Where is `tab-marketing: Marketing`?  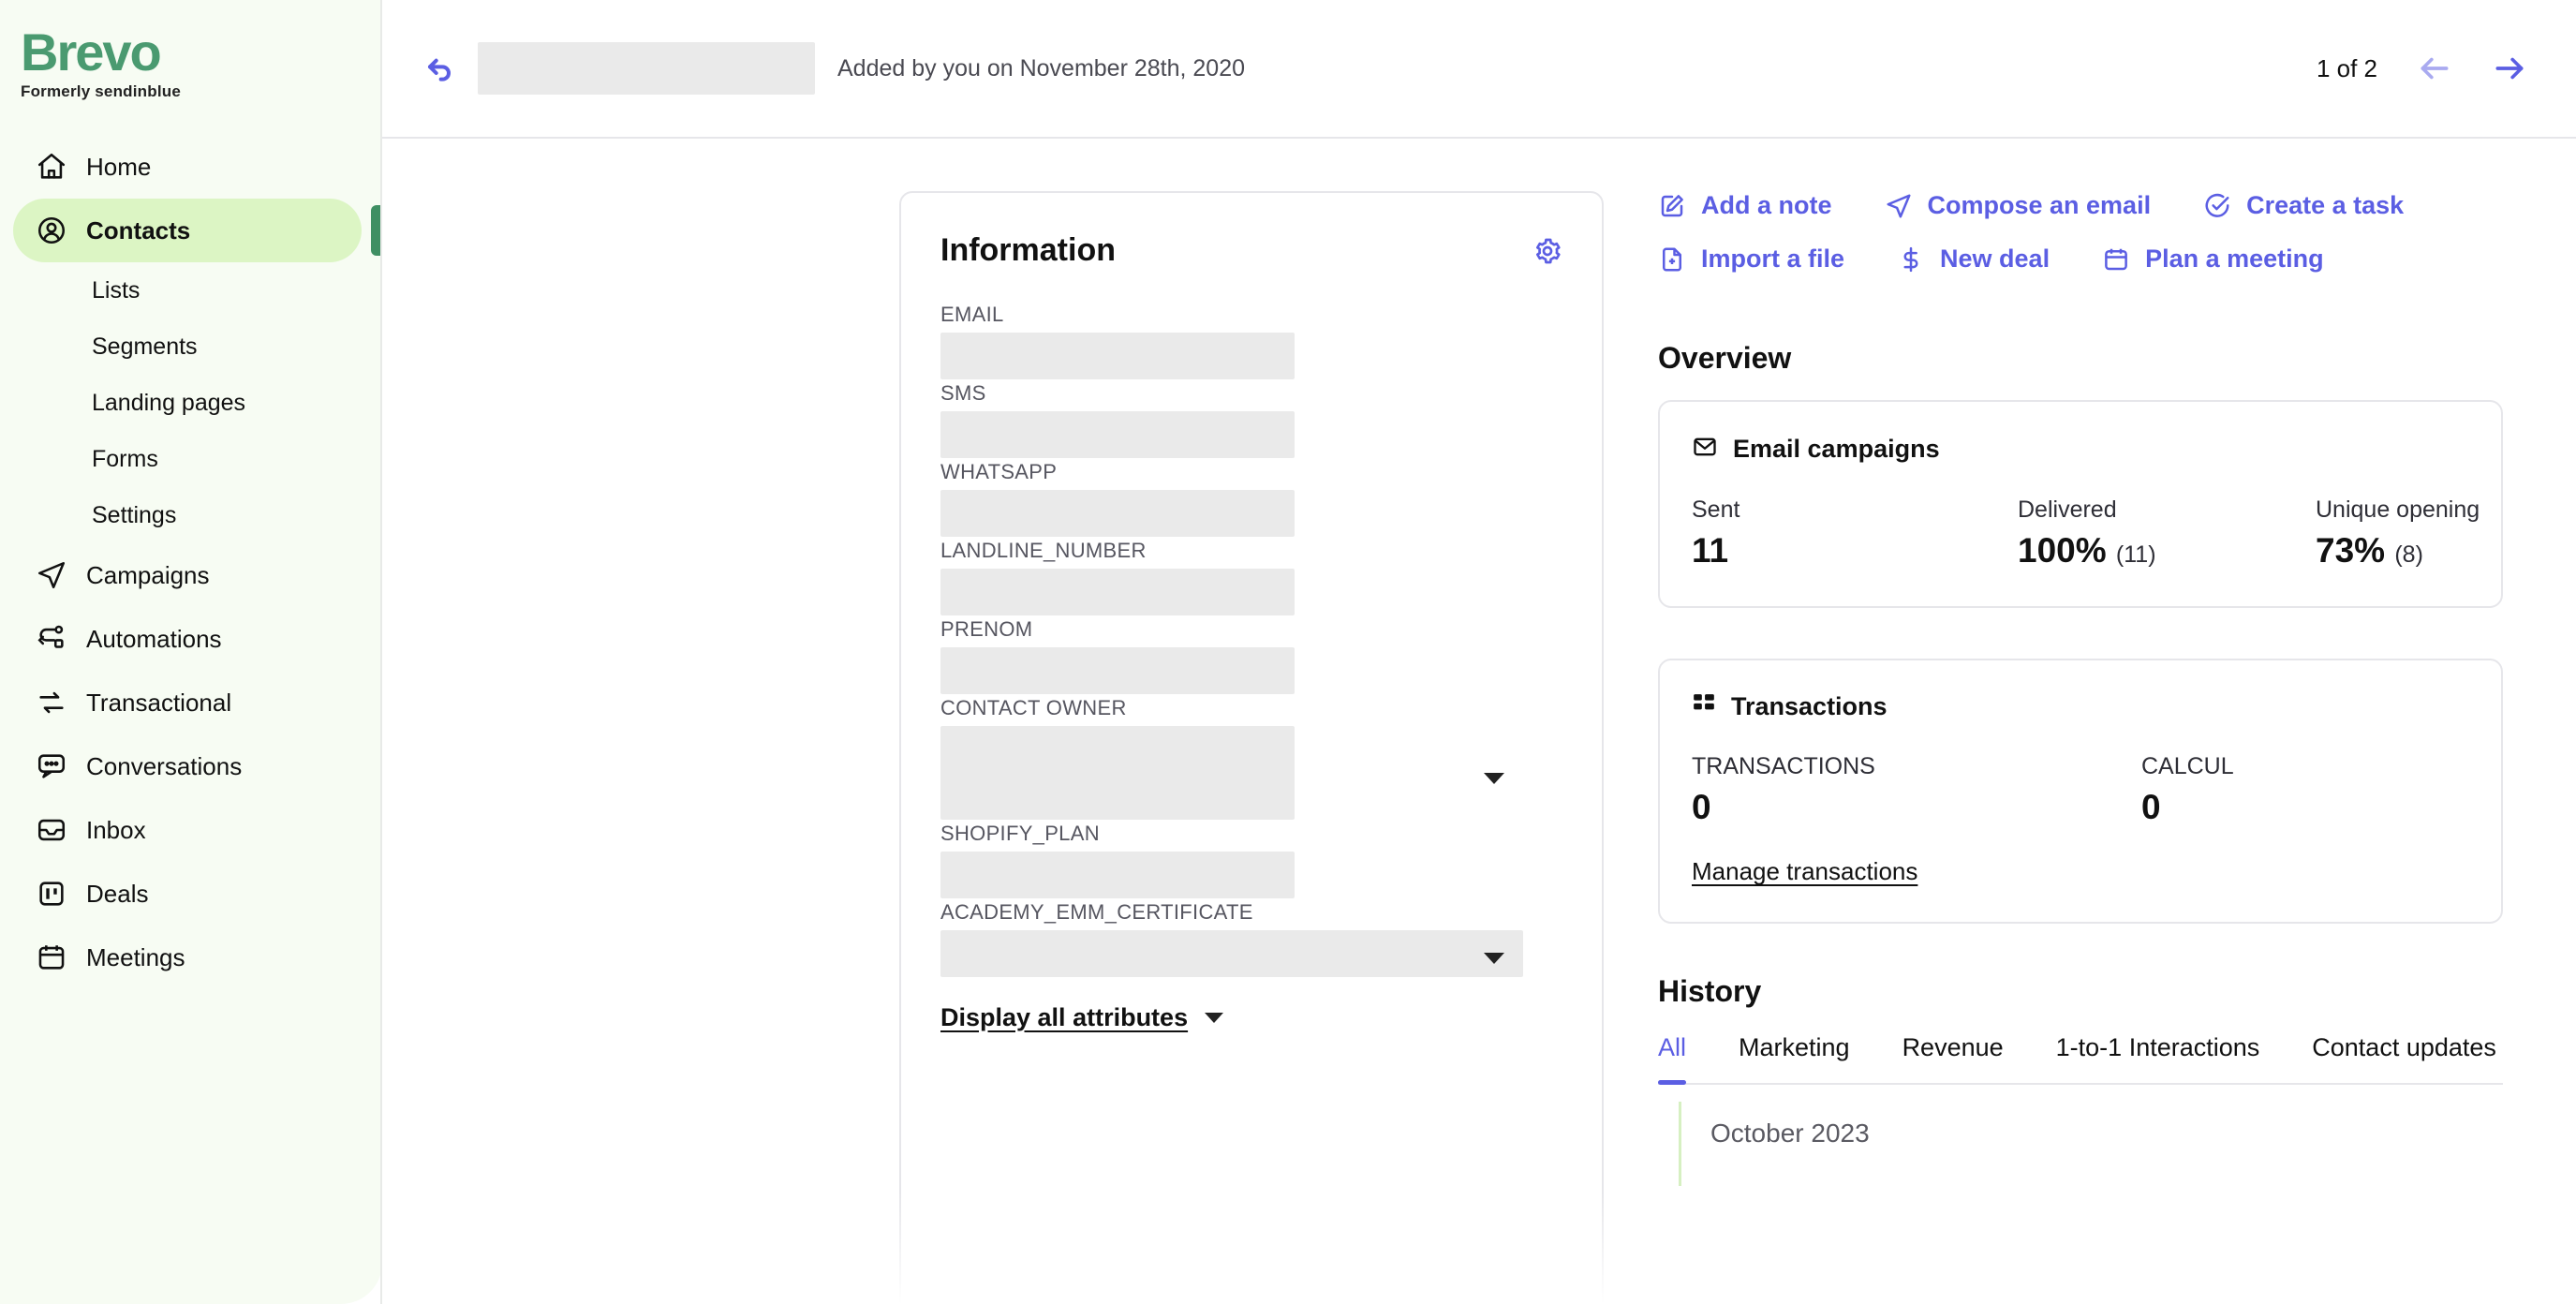
tab-marketing: Marketing is located at coordinates (1794, 1058).